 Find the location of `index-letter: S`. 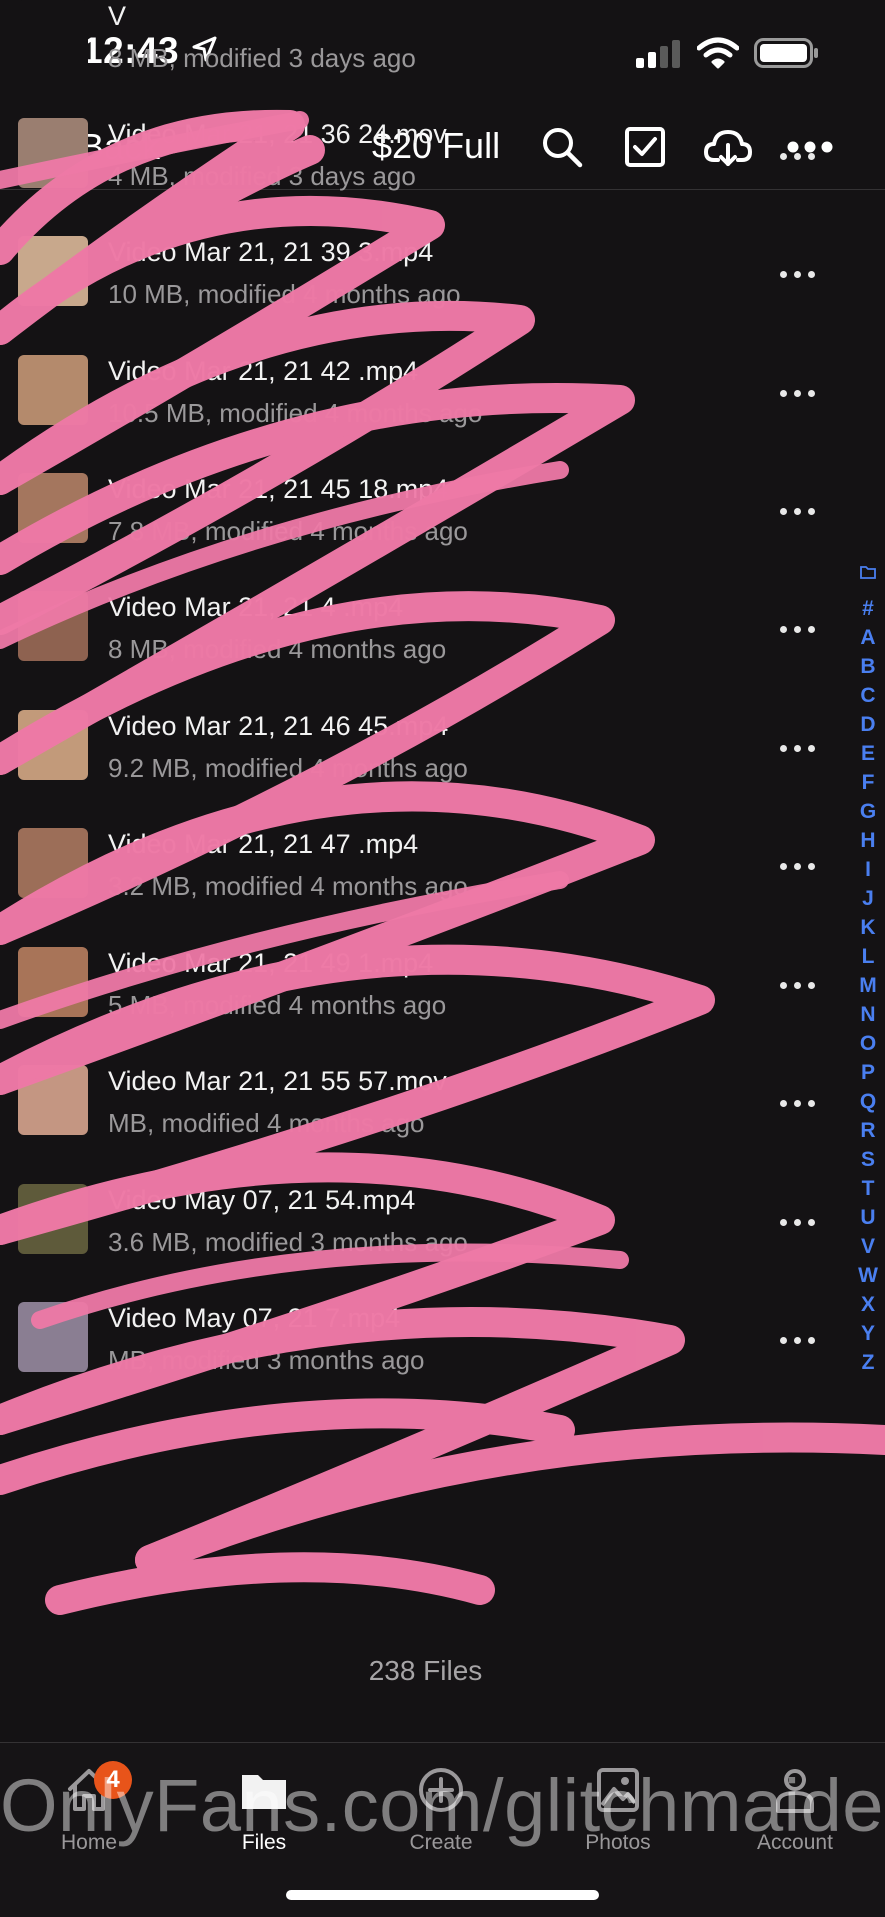

index-letter: S is located at coordinates (868, 1159).